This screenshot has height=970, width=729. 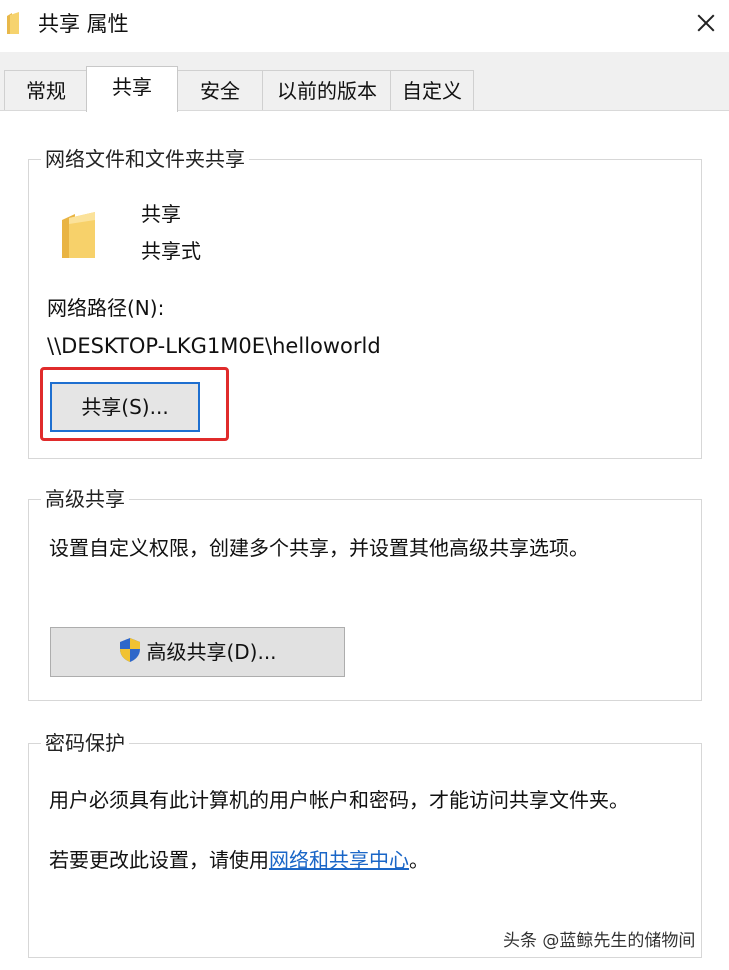 I want to click on window-title: 共享 属性, so click(x=83, y=24).